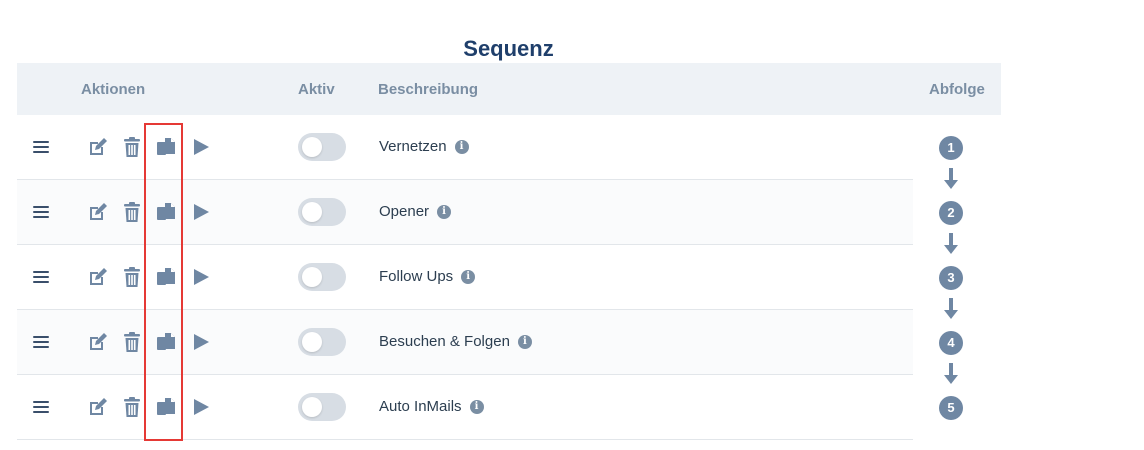 The width and height of the screenshot is (1144, 450). What do you see at coordinates (416, 276) in the screenshot?
I see `description-label: Follow Ups` at bounding box center [416, 276].